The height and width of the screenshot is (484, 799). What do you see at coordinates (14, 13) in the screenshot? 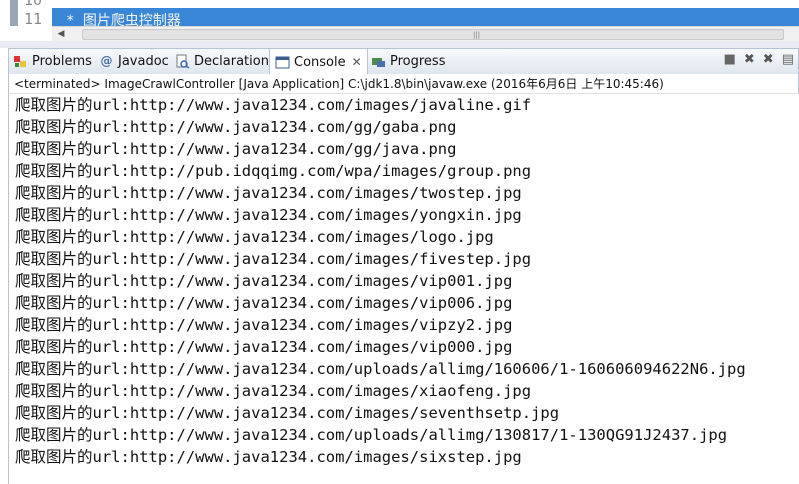
I see `change-marker` at bounding box center [14, 13].